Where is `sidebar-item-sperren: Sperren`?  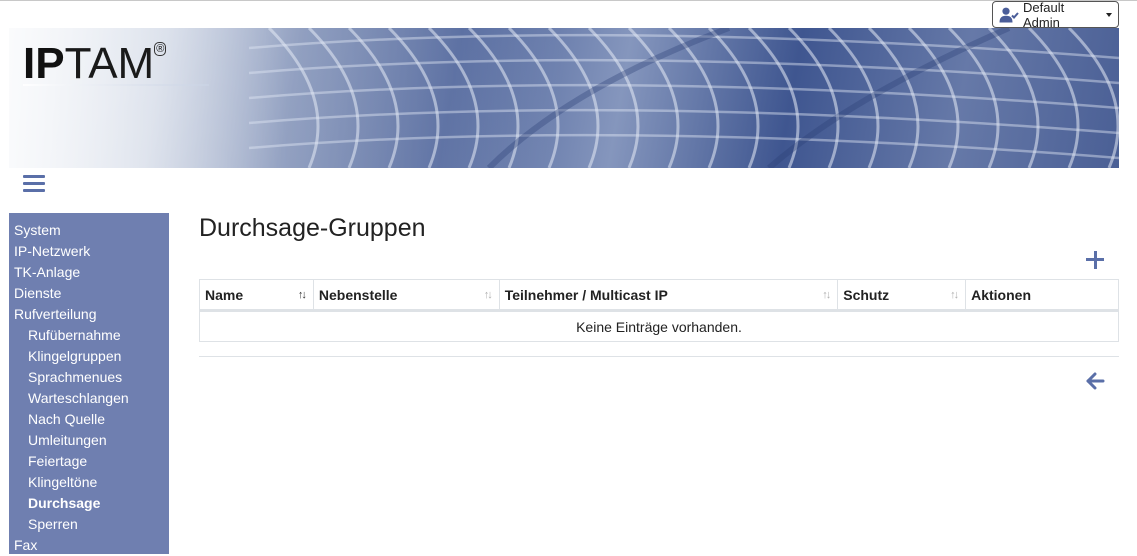
sidebar-item-sperren: Sperren is located at coordinates (89, 524).